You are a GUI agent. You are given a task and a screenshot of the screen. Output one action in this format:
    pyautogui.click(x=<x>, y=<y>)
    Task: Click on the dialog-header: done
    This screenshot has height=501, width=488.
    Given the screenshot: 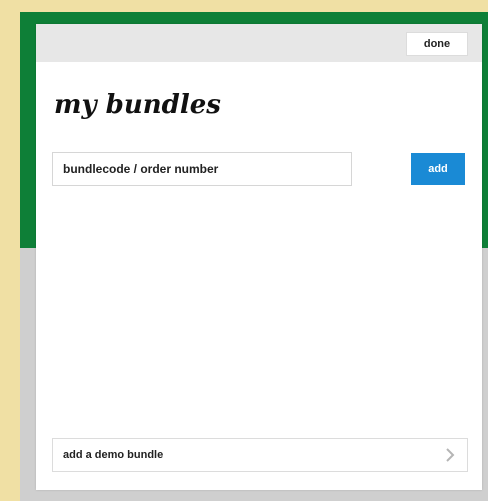 What is the action you would take?
    pyautogui.click(x=259, y=43)
    